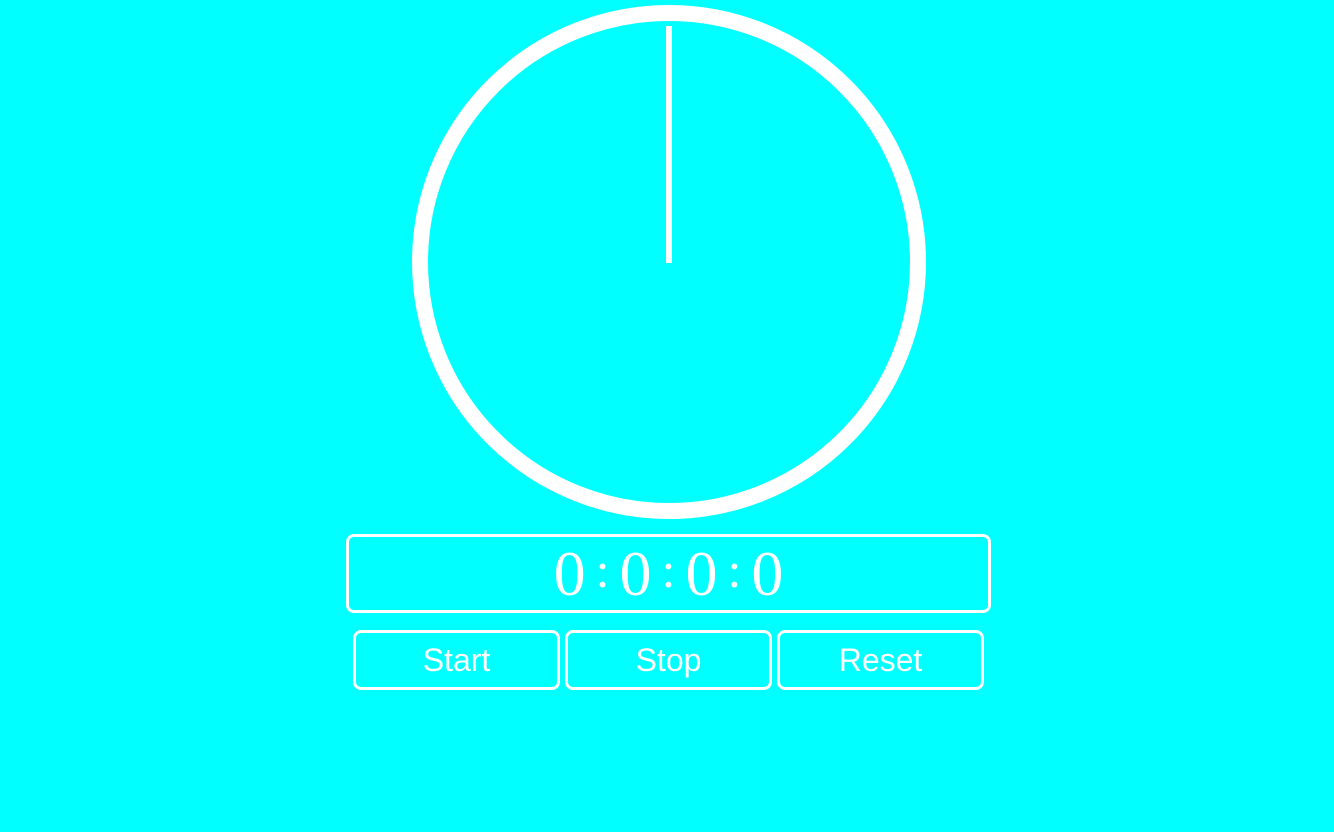 This screenshot has height=832, width=1334. Describe the element at coordinates (701, 573) in the screenshot. I see `time-seconds: 0` at that location.